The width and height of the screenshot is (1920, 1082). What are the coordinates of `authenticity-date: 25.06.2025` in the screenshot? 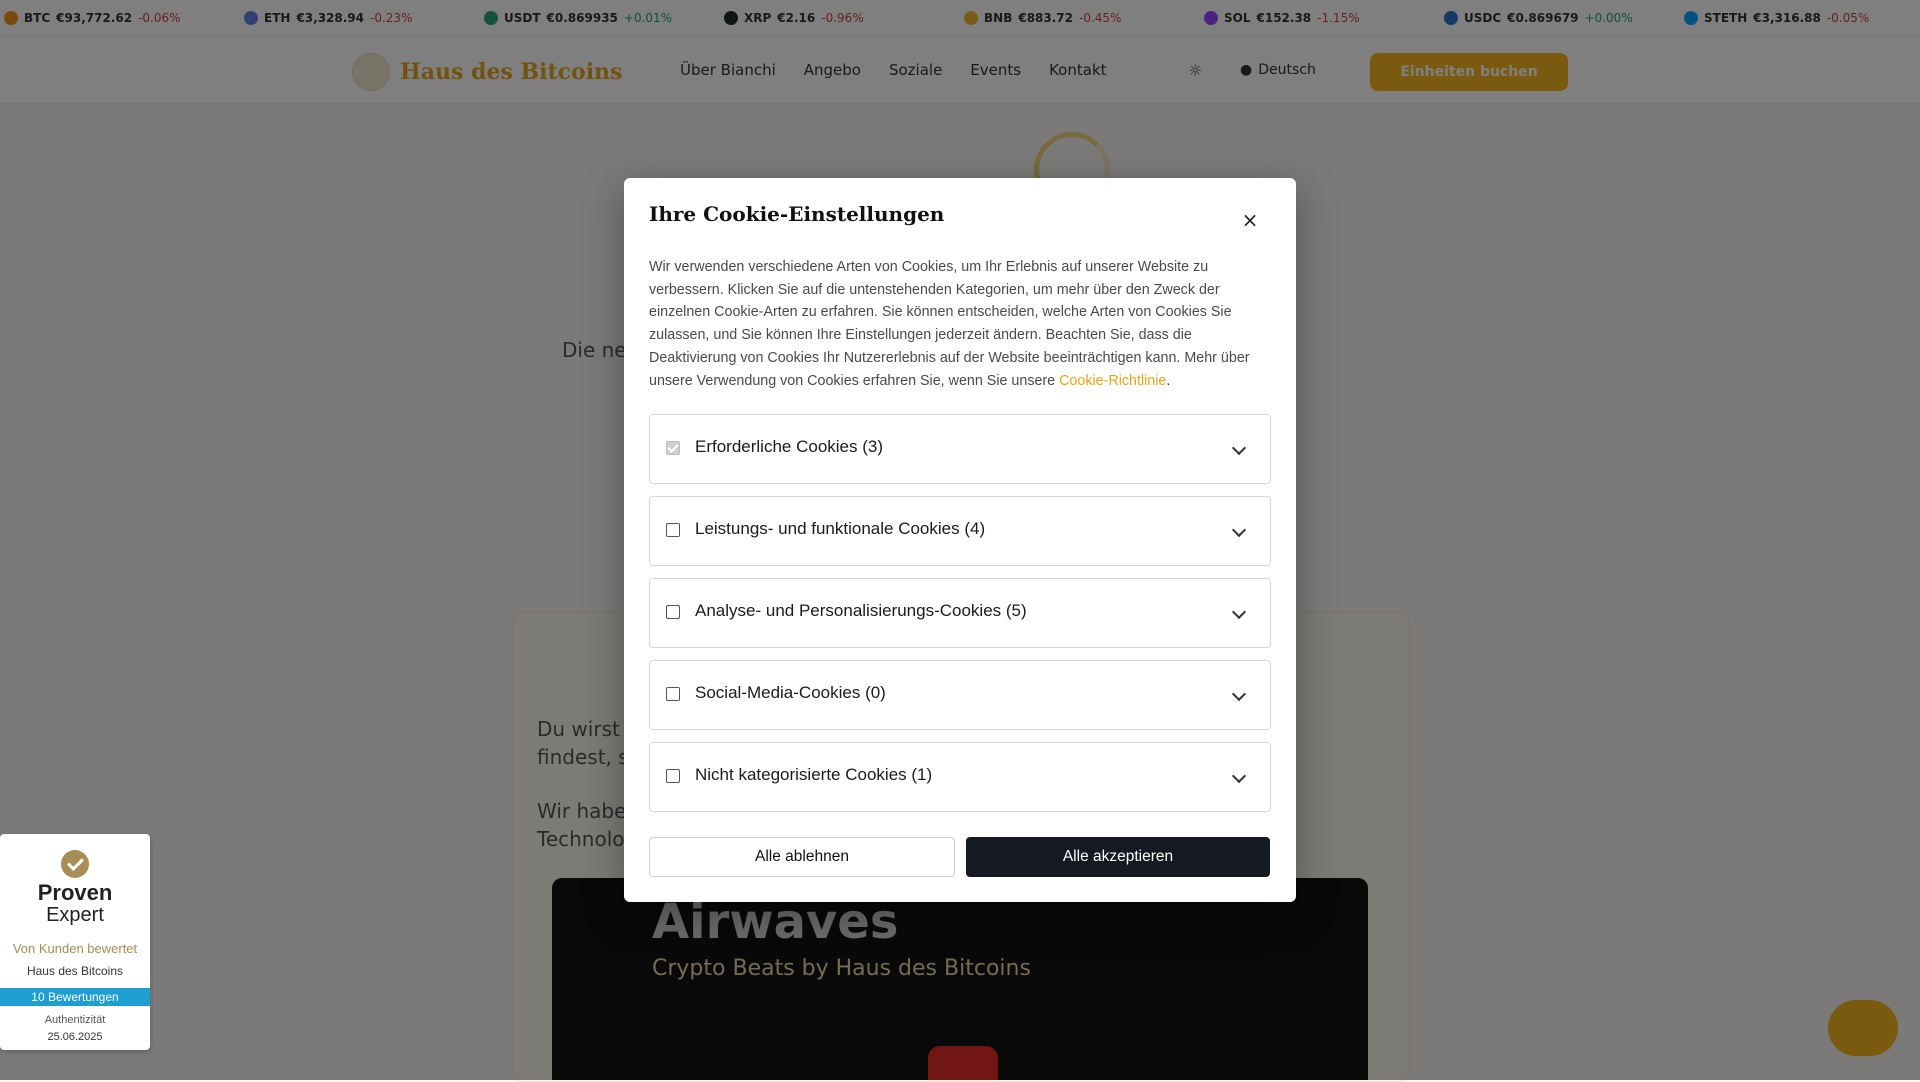 It's located at (75, 1037).